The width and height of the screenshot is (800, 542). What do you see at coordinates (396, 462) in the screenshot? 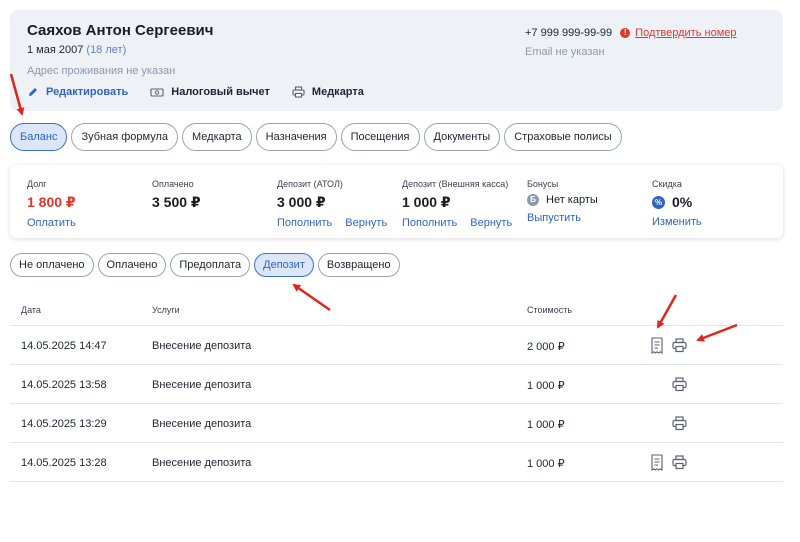
I see `table-row: 14.05.2025 13:28 Внесение депозита 1 000 ₽` at bounding box center [396, 462].